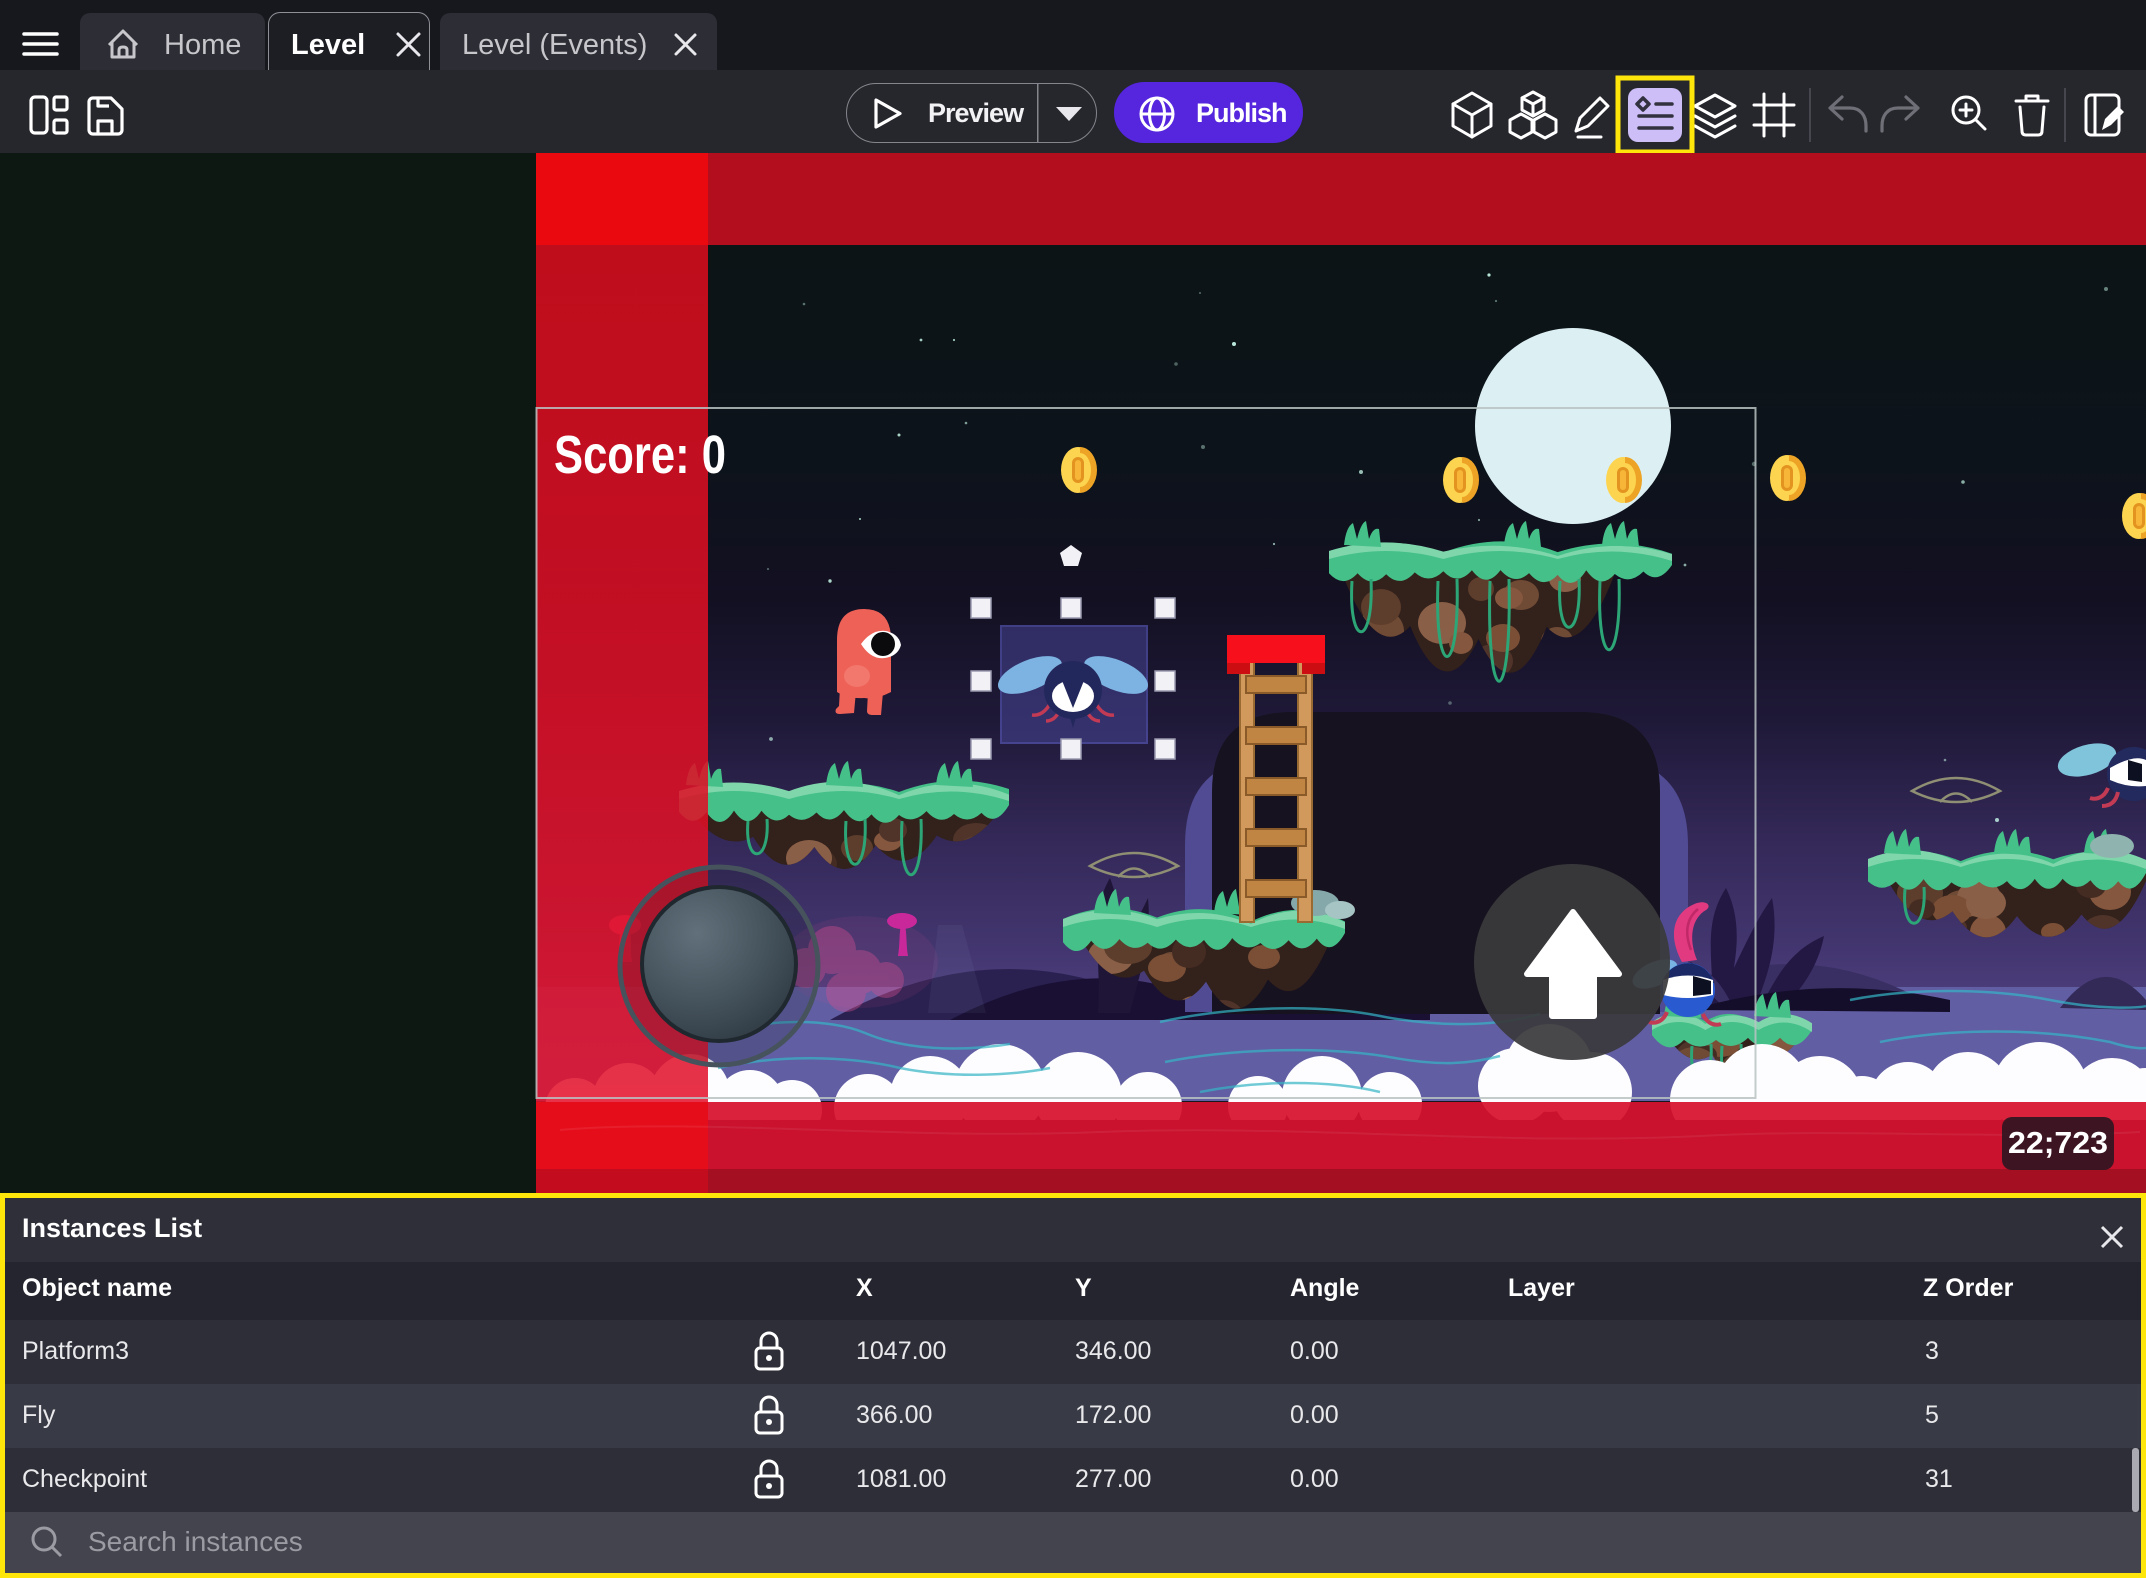 Image resolution: width=2146 pixels, height=1578 pixels. I want to click on svg-text: 22;723, so click(2058, 1142).